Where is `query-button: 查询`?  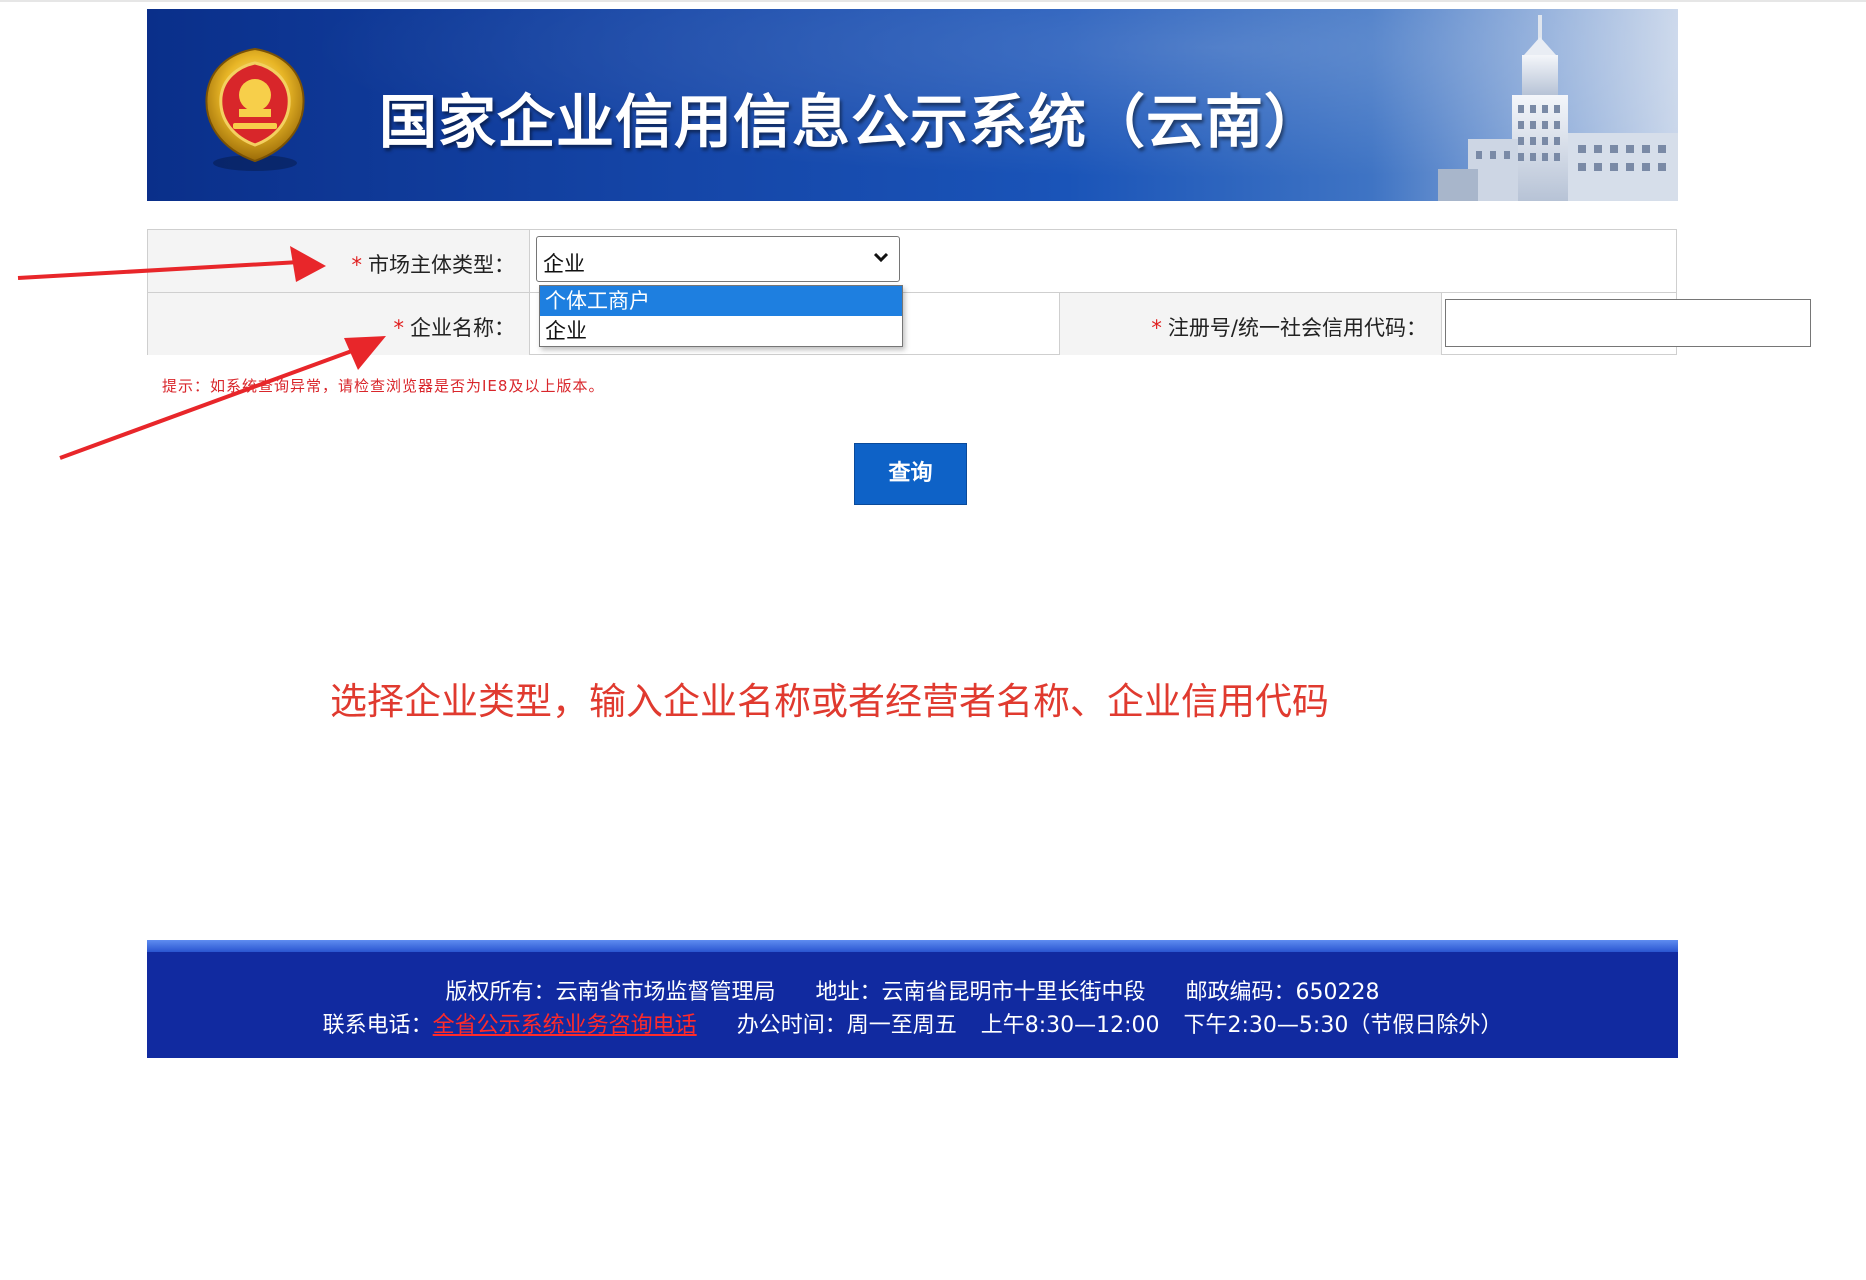 query-button: 查询 is located at coordinates (910, 474).